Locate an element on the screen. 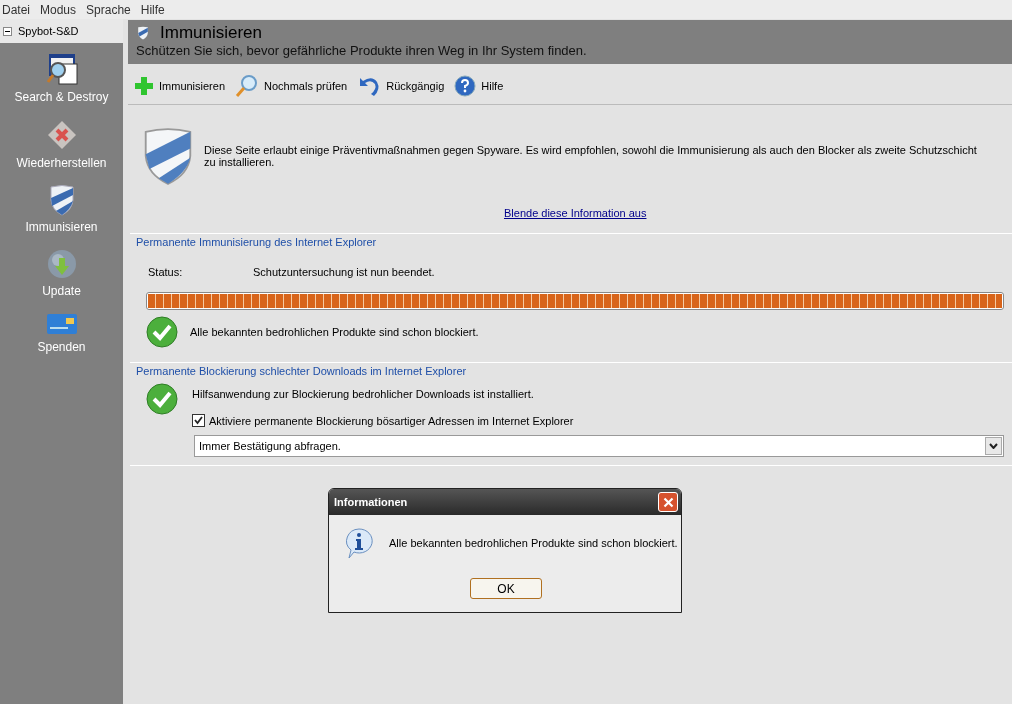 This screenshot has width=1012, height=704. globe-download-icon is located at coordinates (61, 264).